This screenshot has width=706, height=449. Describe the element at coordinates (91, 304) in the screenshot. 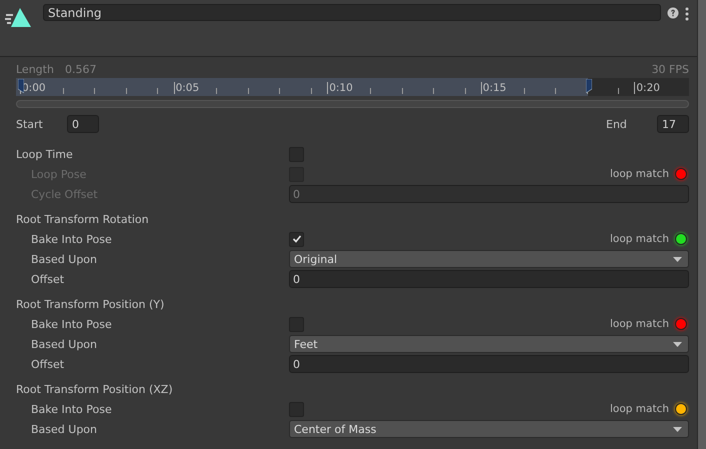

I see `setting-label: Root Transform Position (Y)` at that location.